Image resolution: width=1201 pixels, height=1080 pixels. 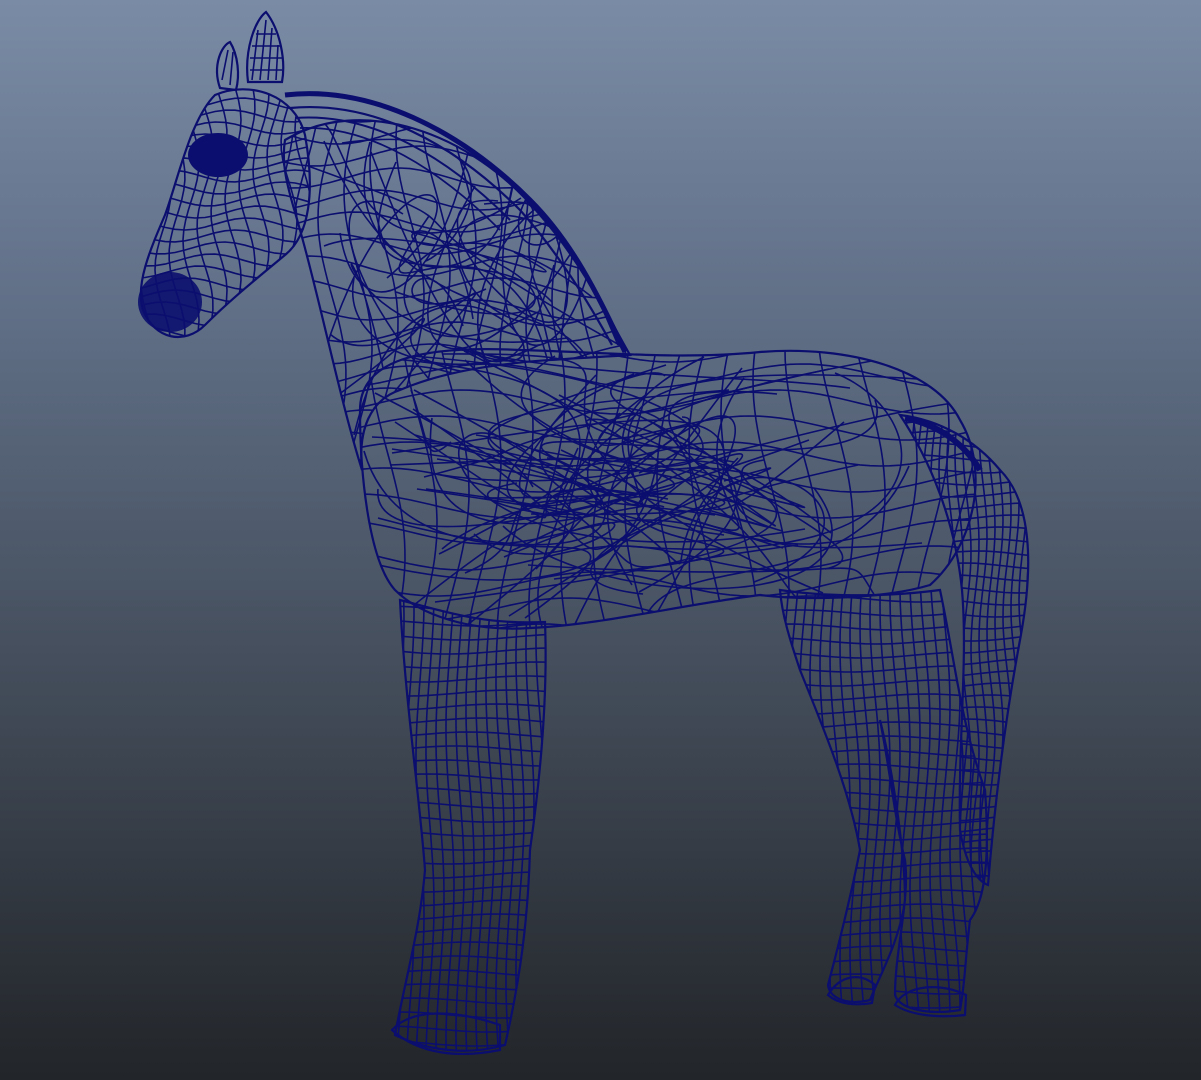 What do you see at coordinates (470, 825) in the screenshot?
I see `front-legs-mesh` at bounding box center [470, 825].